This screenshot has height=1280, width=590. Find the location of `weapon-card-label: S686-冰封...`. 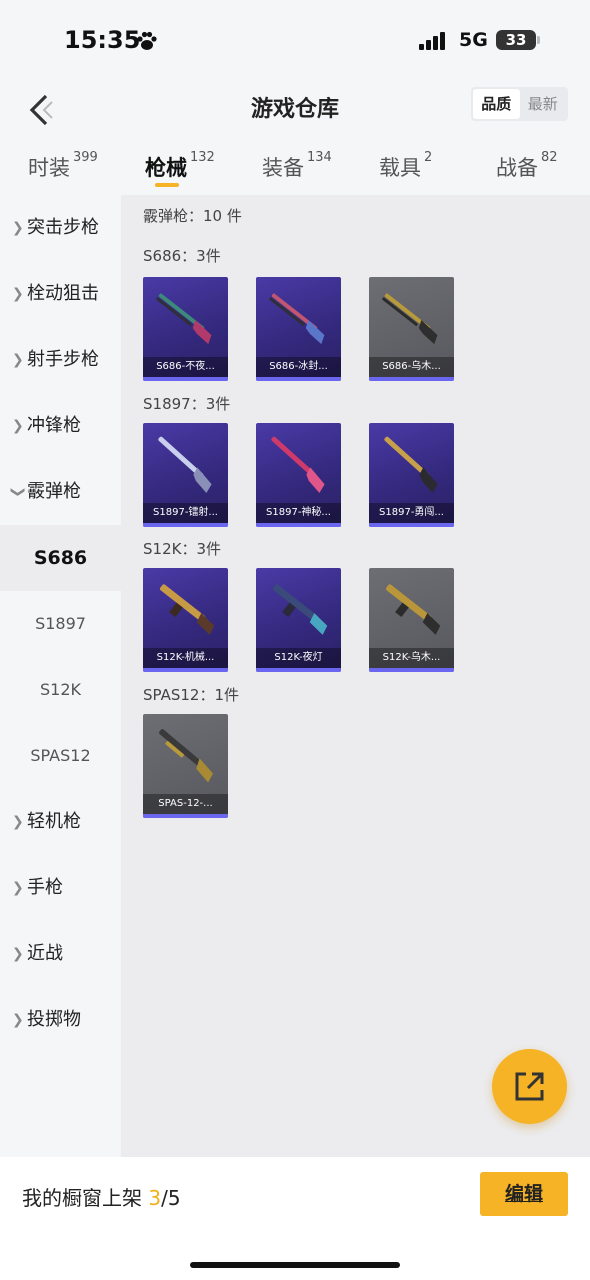

weapon-card-label: S686-冰封... is located at coordinates (298, 367).